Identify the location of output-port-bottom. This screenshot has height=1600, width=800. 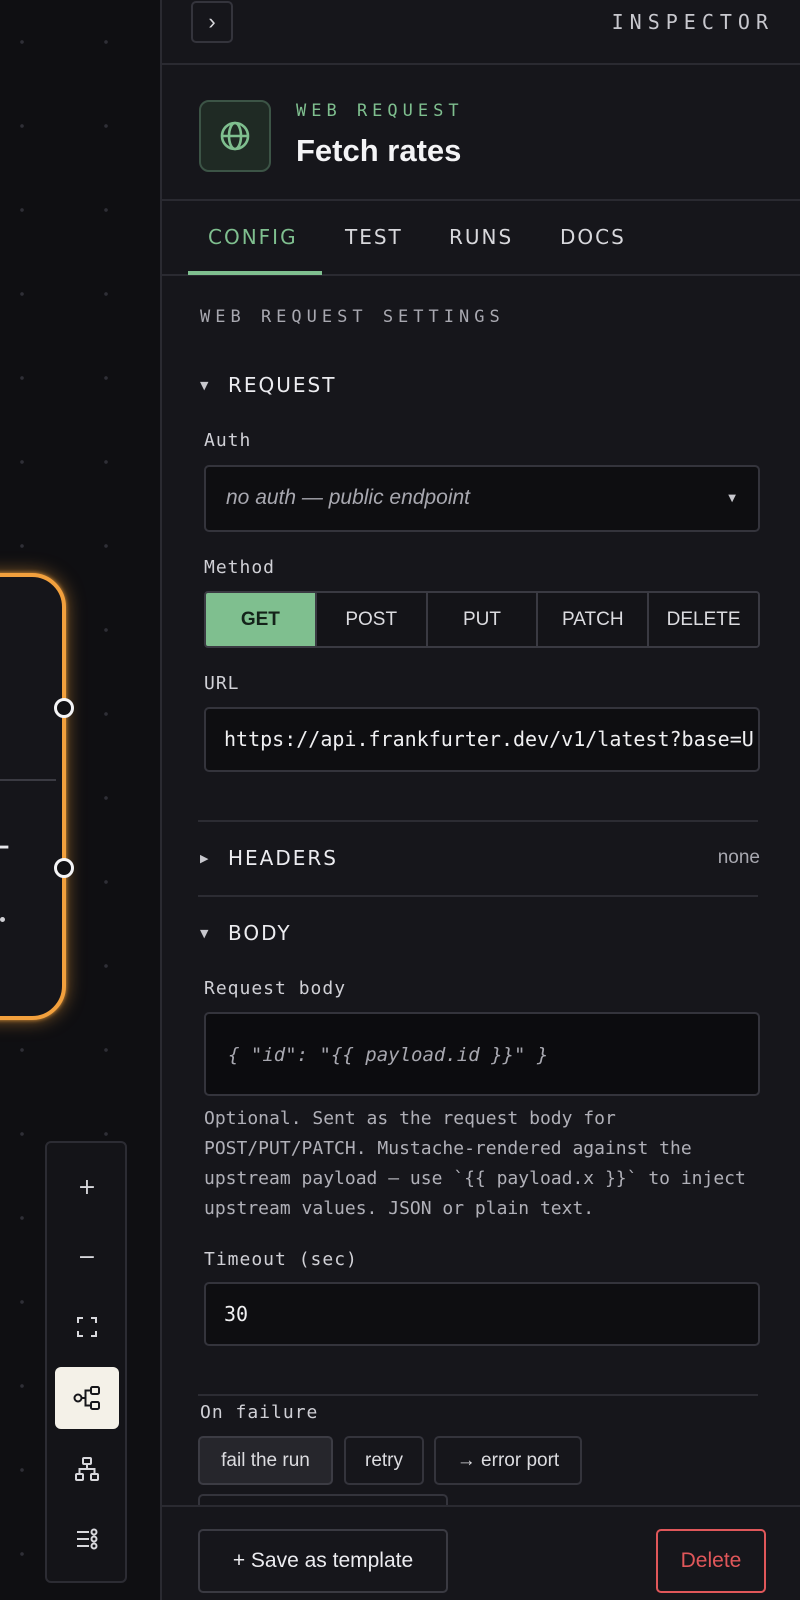
(64, 868).